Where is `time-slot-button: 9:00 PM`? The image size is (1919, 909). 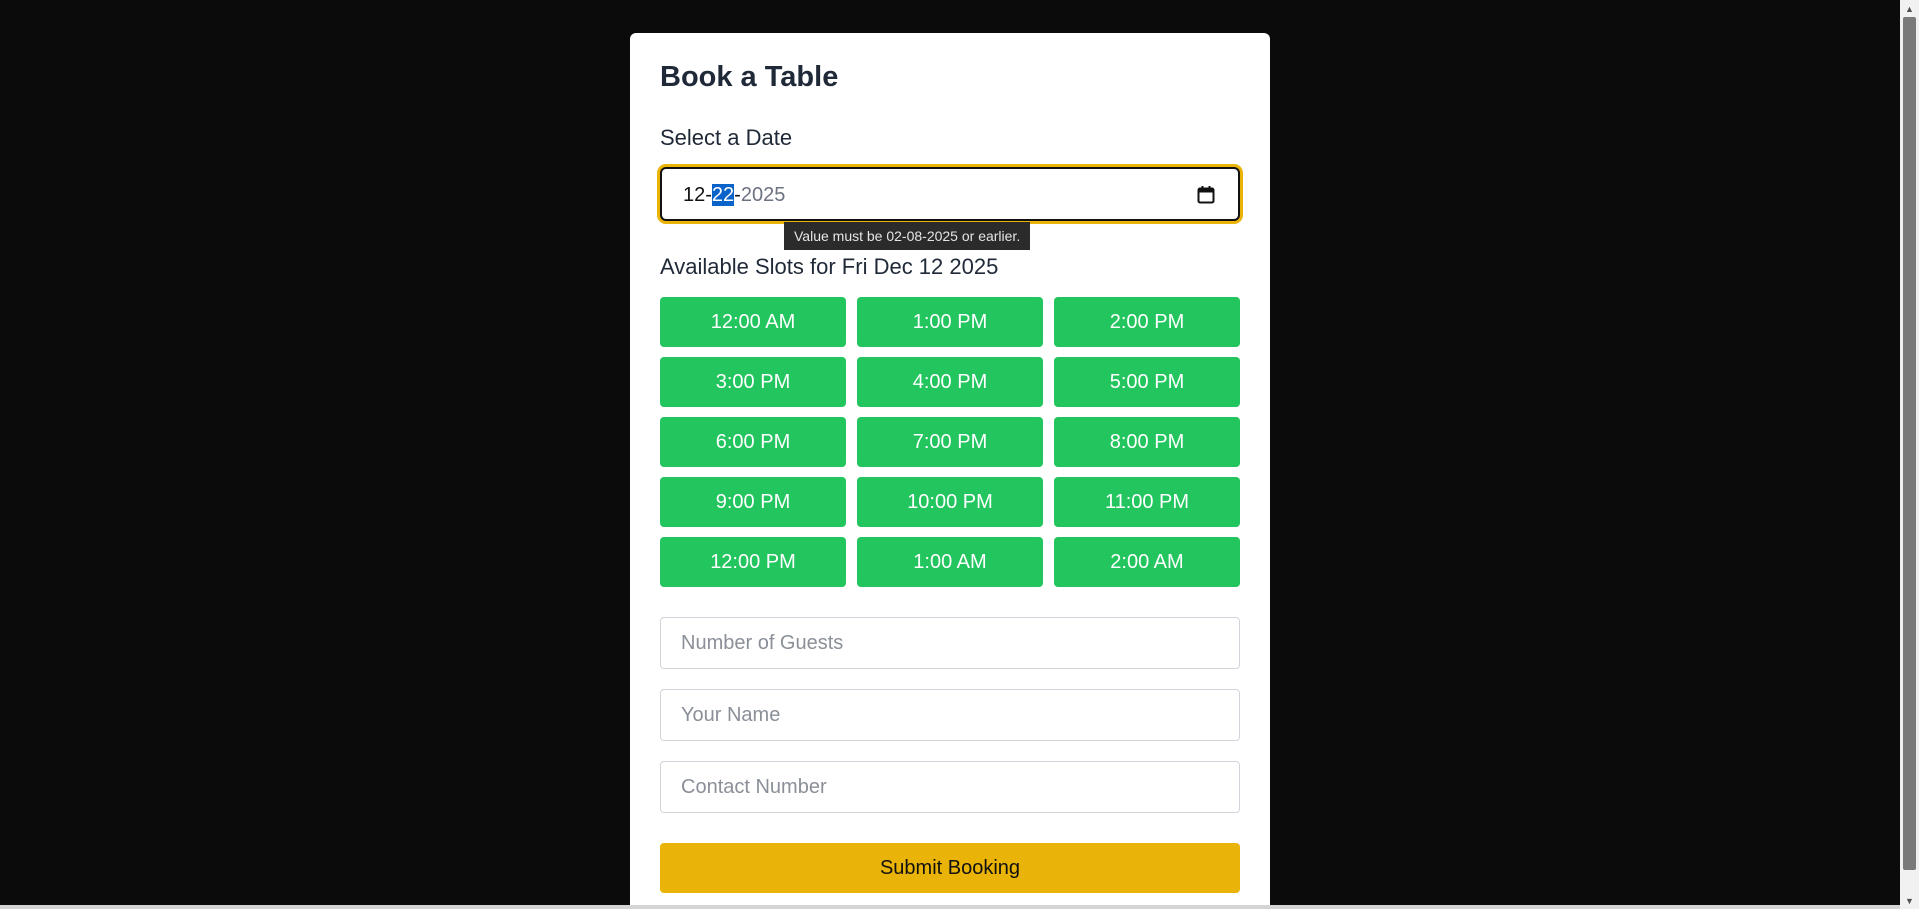
time-slot-button: 9:00 PM is located at coordinates (753, 502).